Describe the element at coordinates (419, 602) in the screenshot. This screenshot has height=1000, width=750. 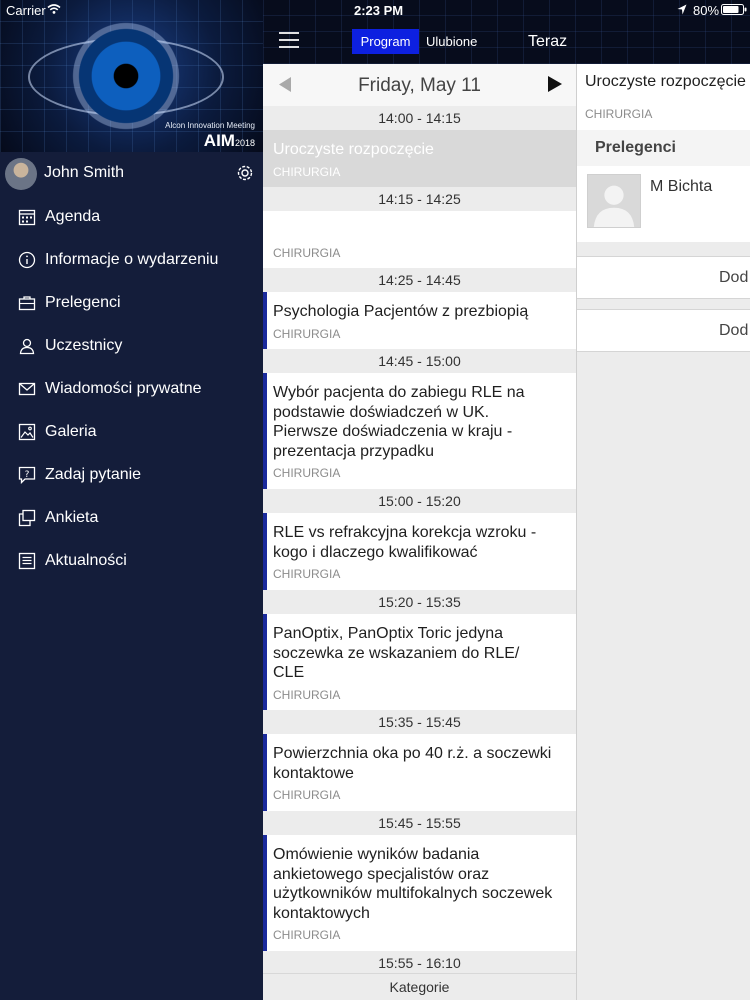
I see `time-slot-header: 15:20 - 15:35` at that location.